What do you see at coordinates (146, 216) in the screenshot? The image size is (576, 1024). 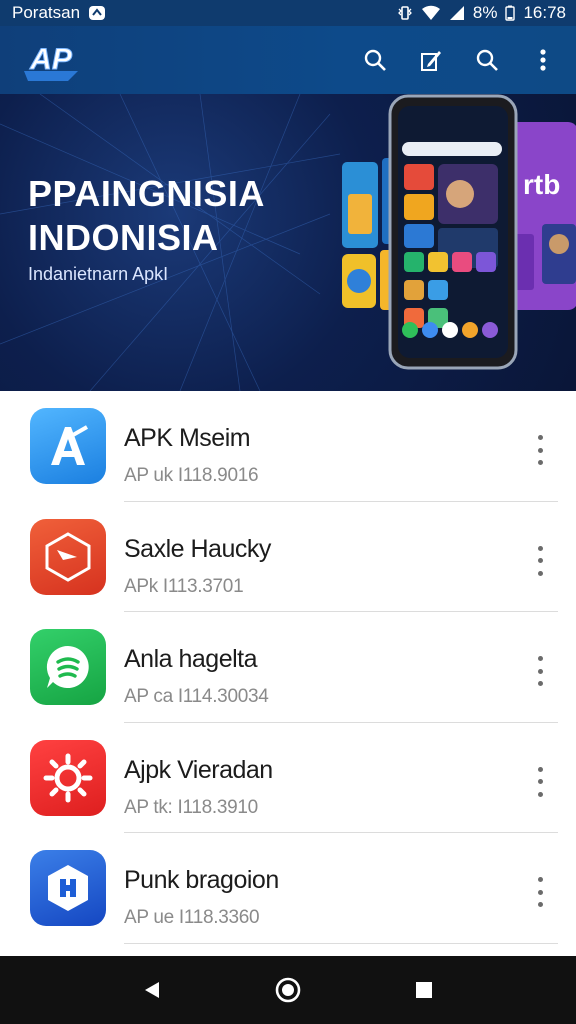 I see `banner-title: PPAINGNISIA INDONISIA` at bounding box center [146, 216].